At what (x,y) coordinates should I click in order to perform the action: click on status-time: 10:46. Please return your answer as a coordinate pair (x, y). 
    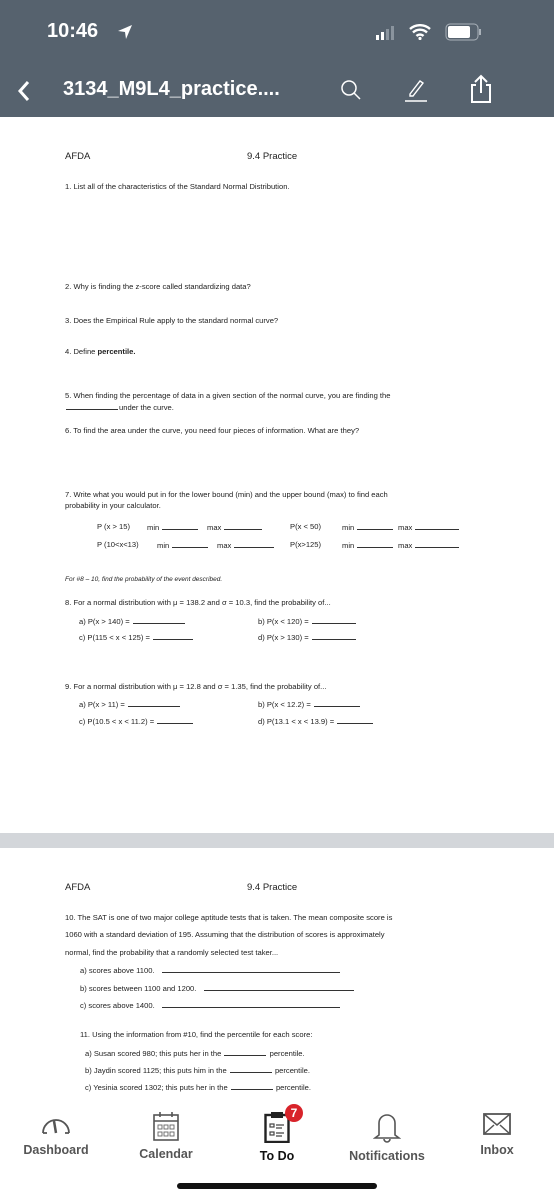
    Looking at the image, I should click on (73, 31).